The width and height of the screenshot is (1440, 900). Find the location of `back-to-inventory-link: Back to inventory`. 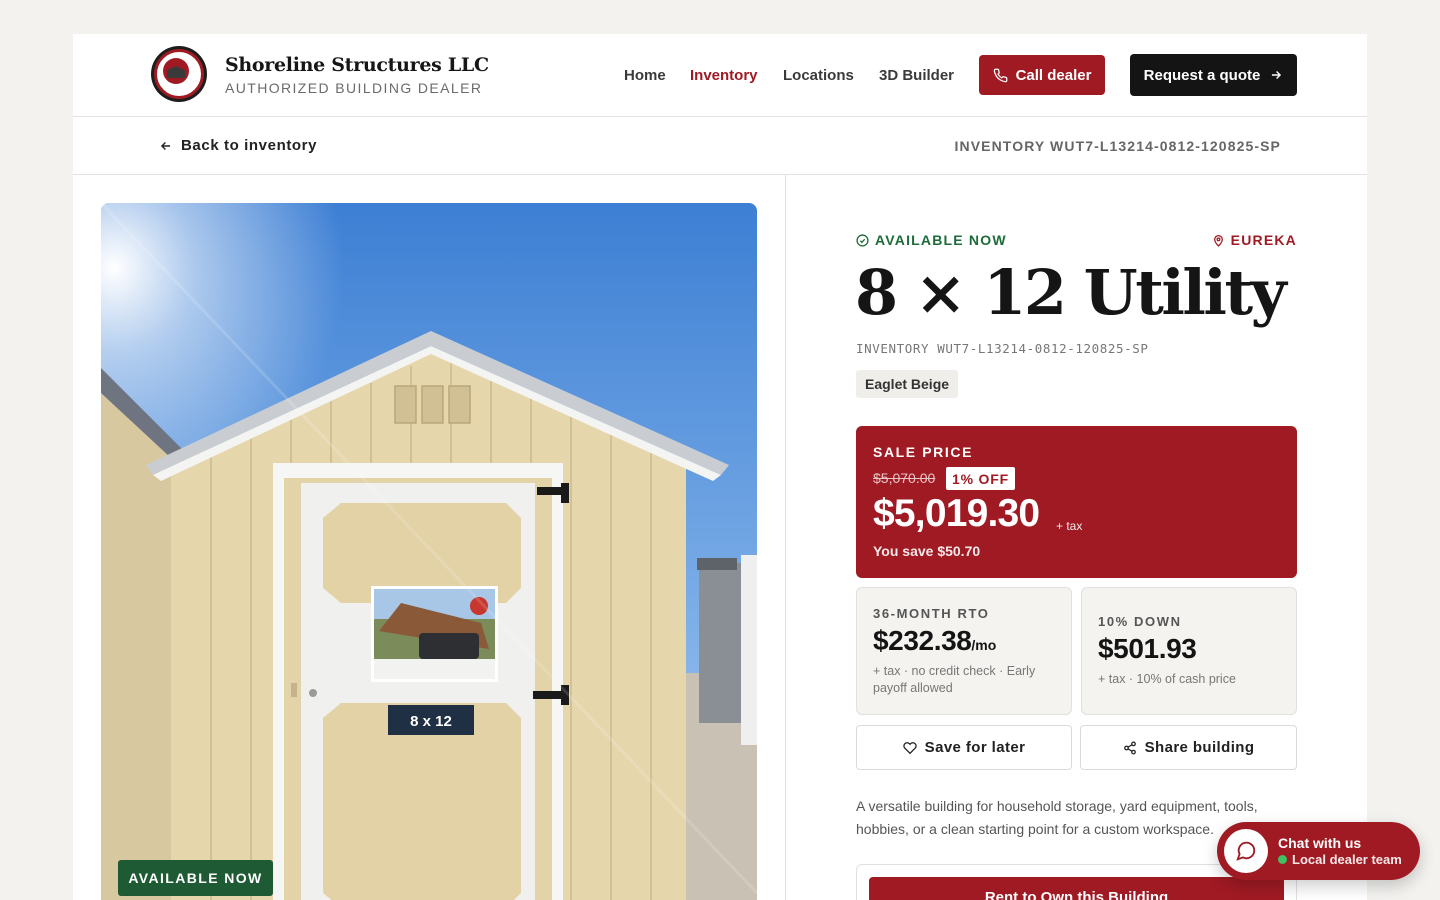

back-to-inventory-link: Back to inventory is located at coordinates (238, 145).